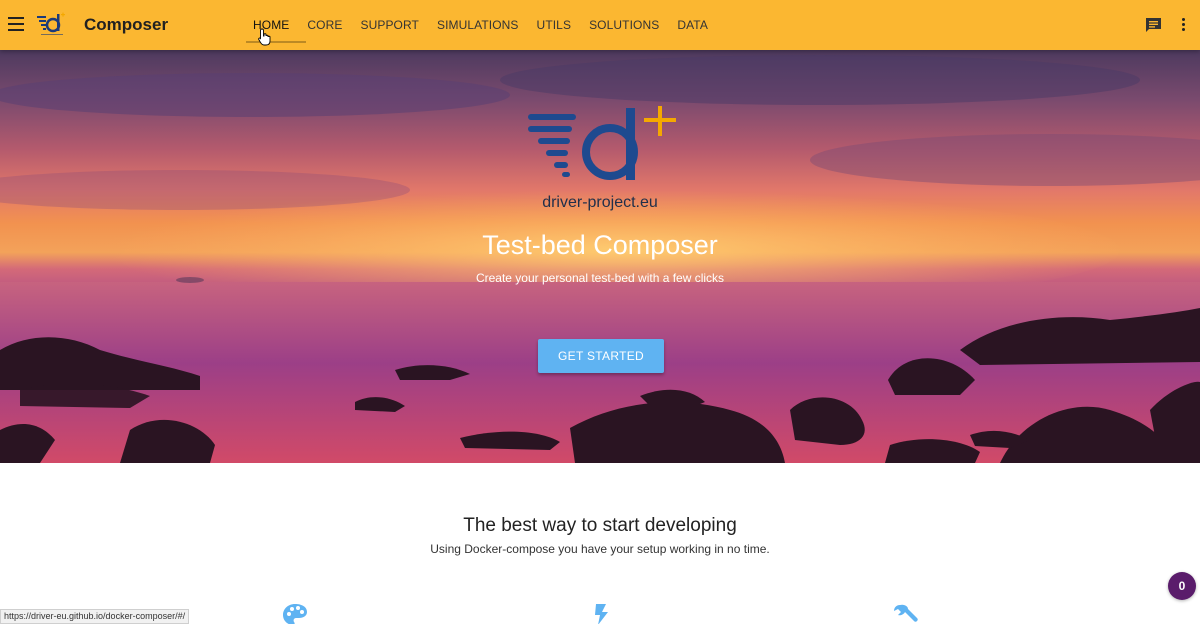 This screenshot has width=1200, height=624. I want to click on flash-icon, so click(601, 614).